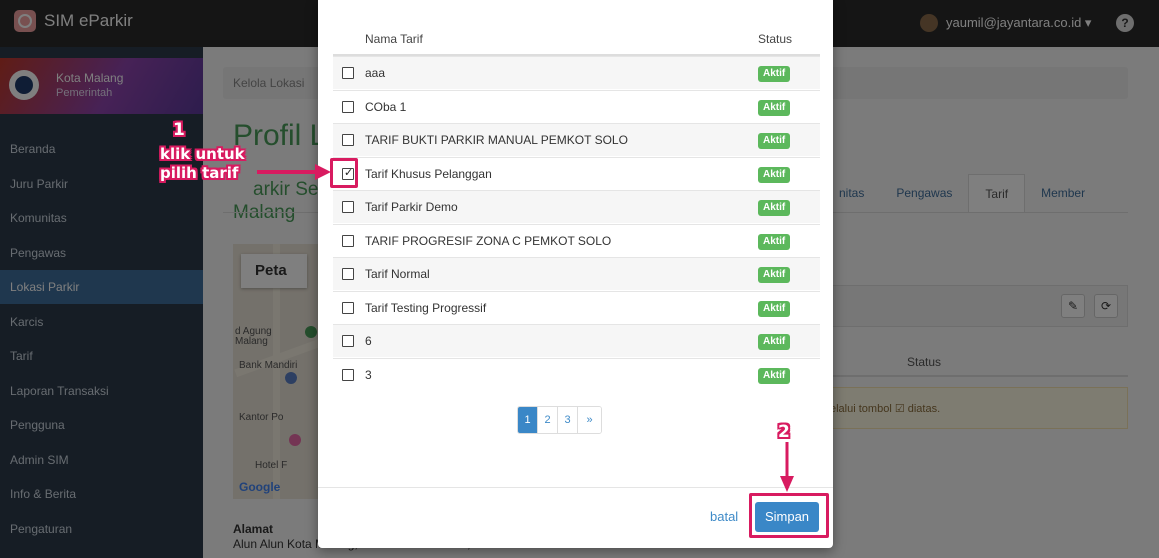 This screenshot has width=1159, height=558. I want to click on tarif-name: Tarif Khusus Pelanggan, so click(428, 173).